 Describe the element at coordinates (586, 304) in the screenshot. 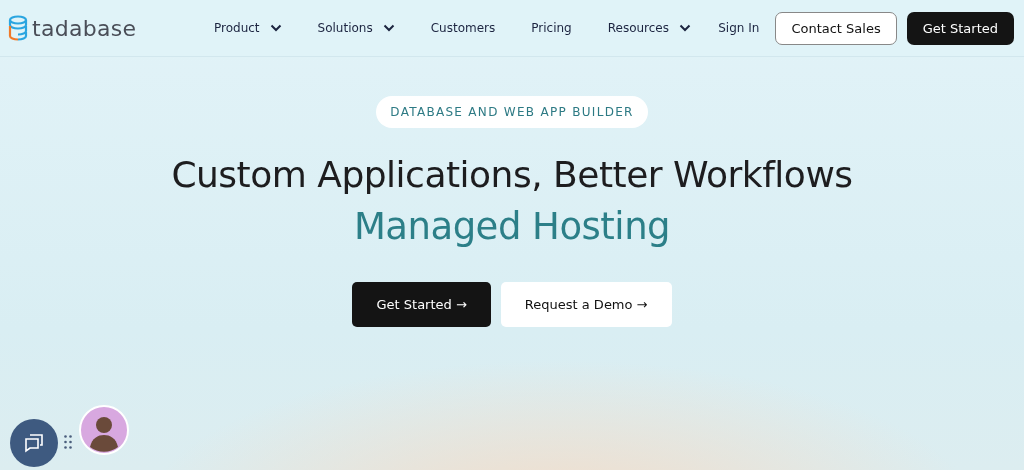

I see `request-demo-button: Request a Demo →` at that location.